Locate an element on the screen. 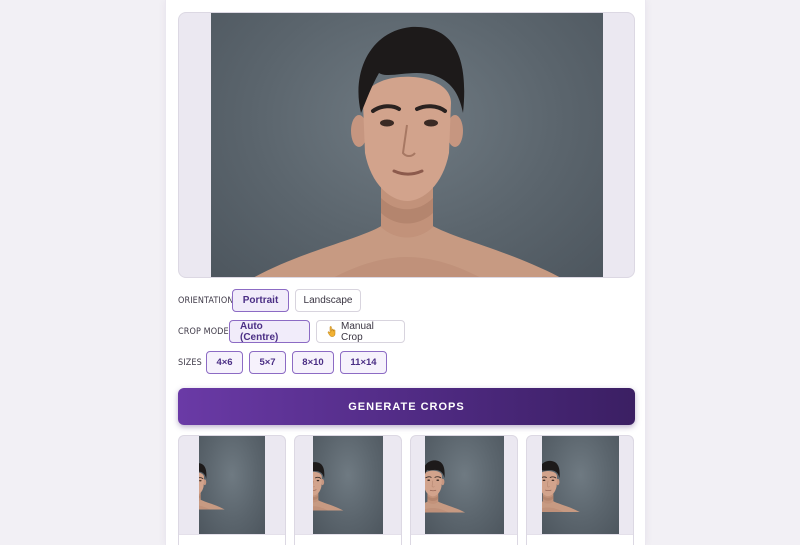 The height and width of the screenshot is (545, 800). size-8x10-button: 8×10 is located at coordinates (313, 362).